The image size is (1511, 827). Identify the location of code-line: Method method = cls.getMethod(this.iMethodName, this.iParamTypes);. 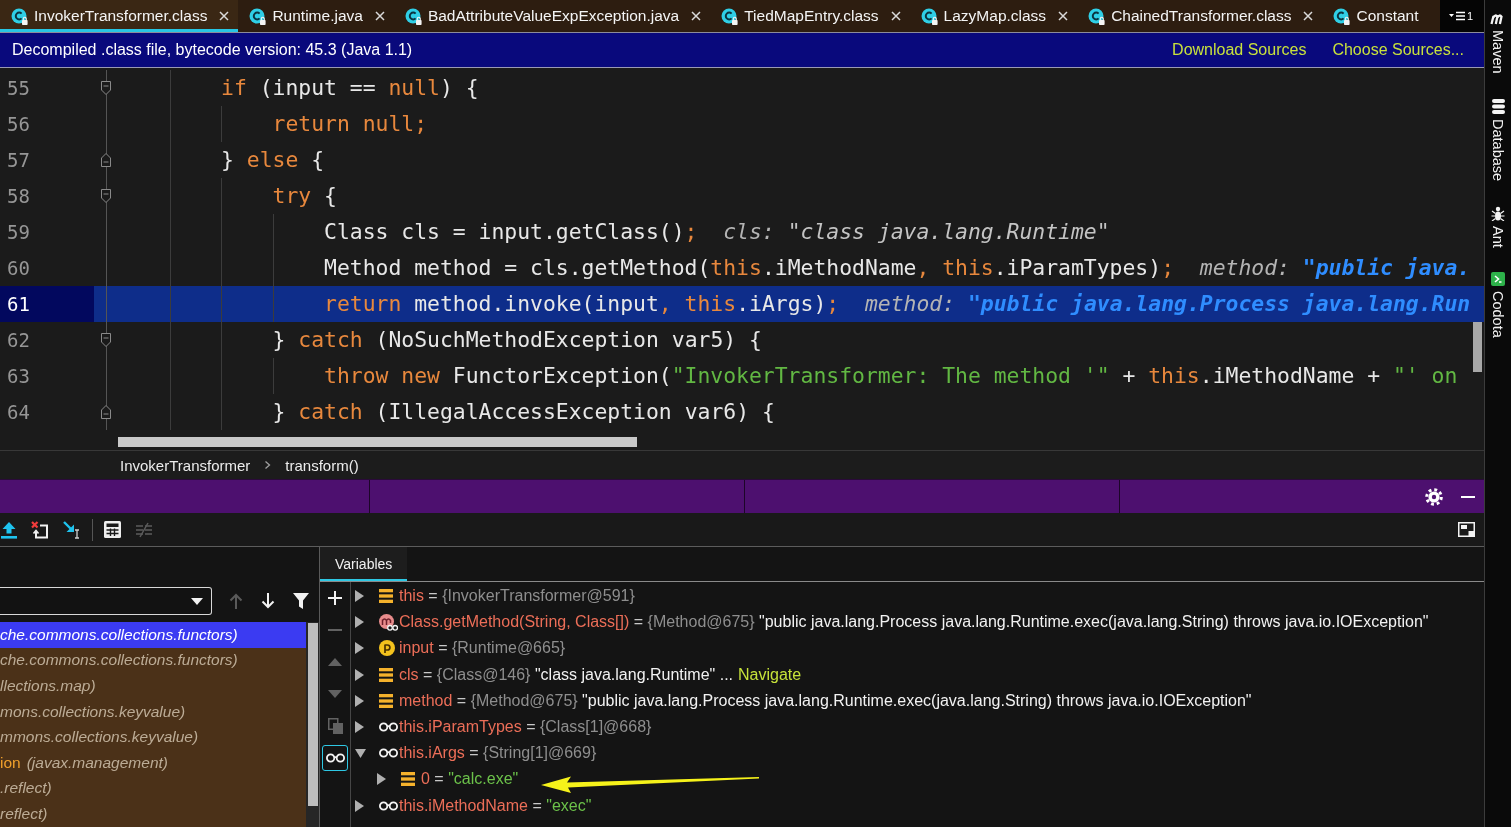
(749, 267).